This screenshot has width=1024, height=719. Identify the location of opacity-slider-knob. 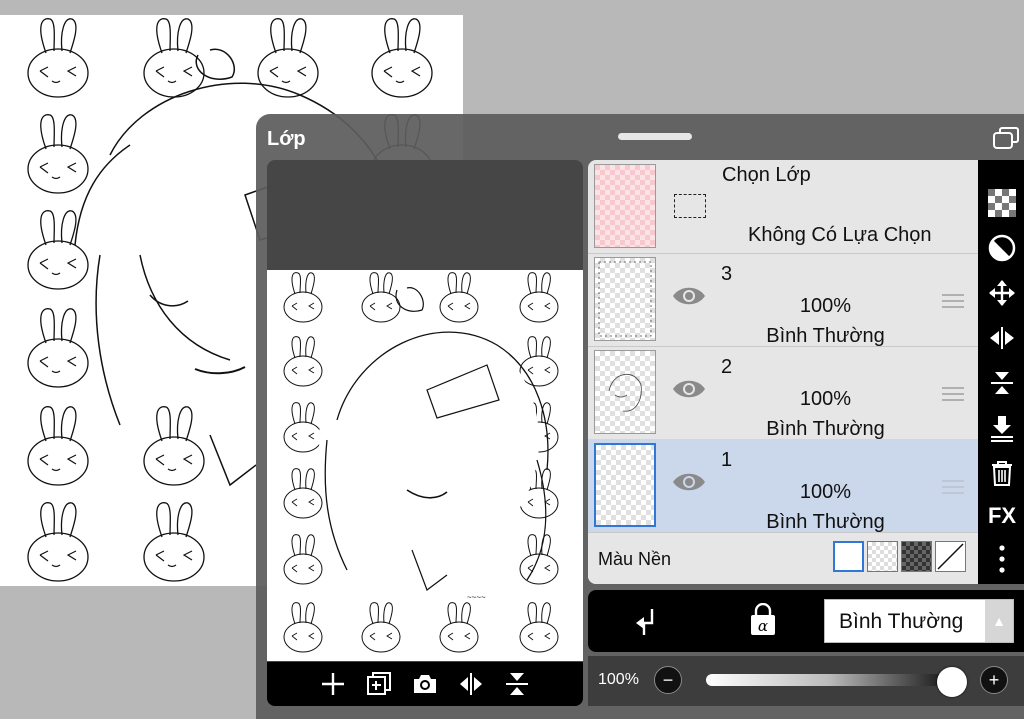
(952, 682).